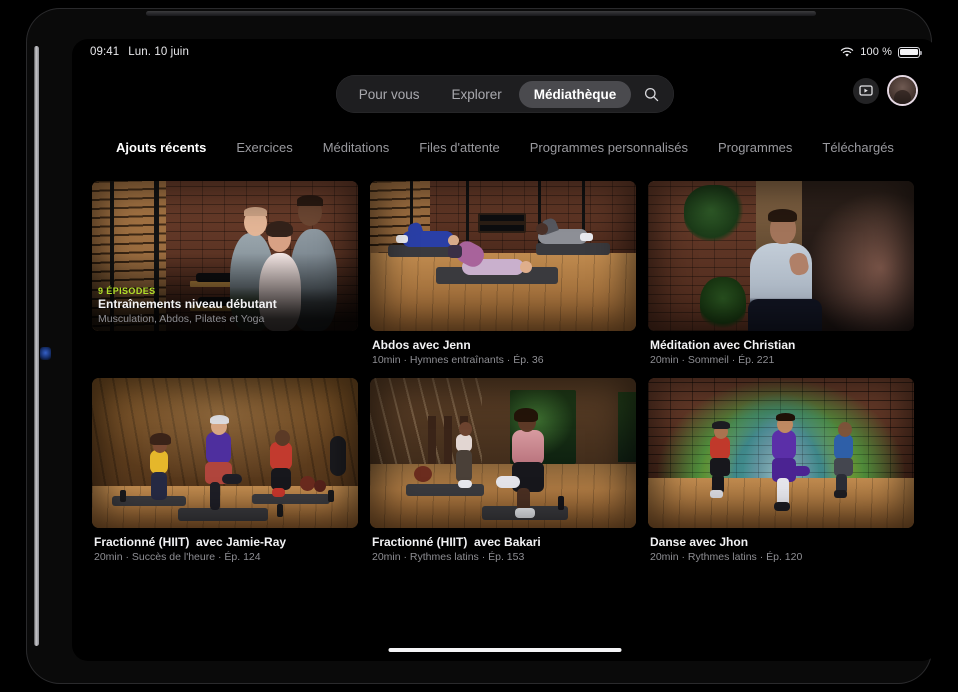 This screenshot has width=958, height=692. Describe the element at coordinates (421, 345) in the screenshot. I see `card-title: Abdos avec Jenn` at that location.